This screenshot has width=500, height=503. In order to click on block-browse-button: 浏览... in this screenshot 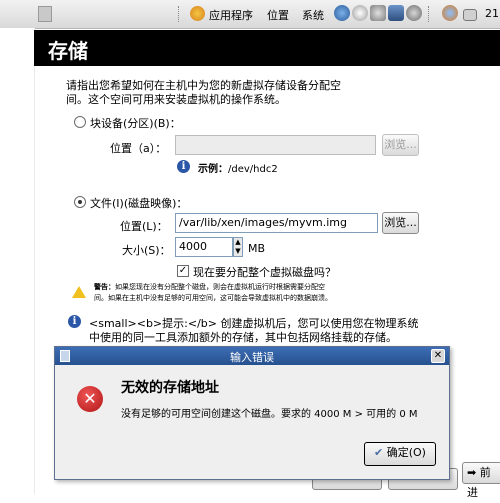, I will do `click(400, 145)`.